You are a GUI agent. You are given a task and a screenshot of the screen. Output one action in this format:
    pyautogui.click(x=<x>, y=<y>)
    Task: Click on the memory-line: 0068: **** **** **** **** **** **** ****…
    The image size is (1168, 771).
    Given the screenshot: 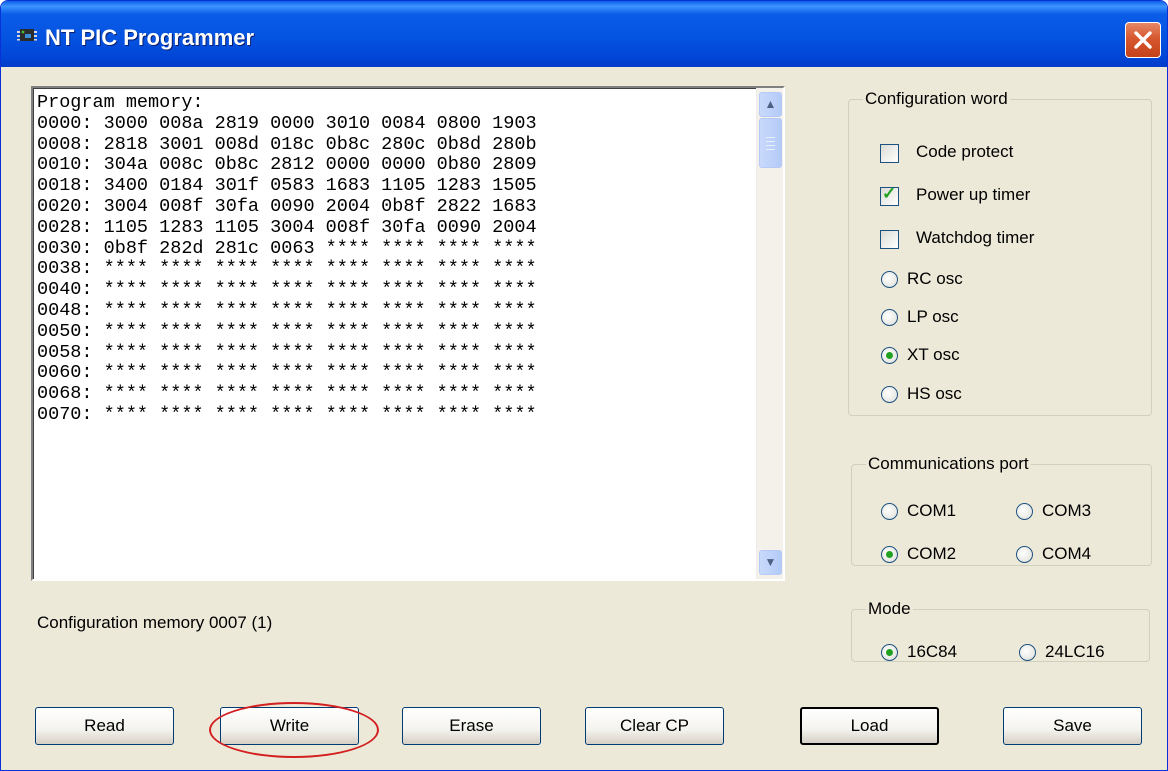 What is the action you would take?
    pyautogui.click(x=287, y=394)
    